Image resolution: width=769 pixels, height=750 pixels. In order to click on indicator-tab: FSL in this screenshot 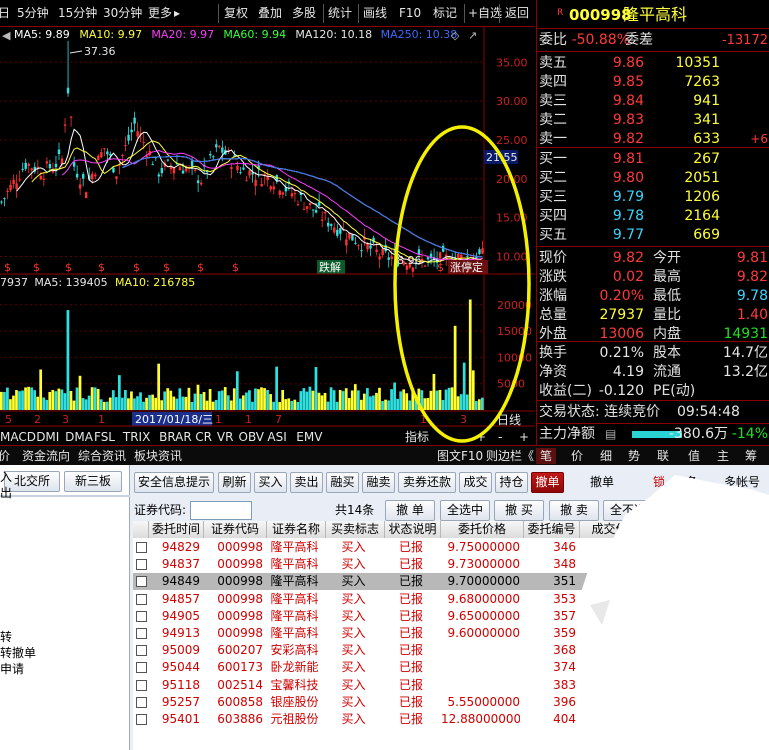, I will do `click(104, 437)`.